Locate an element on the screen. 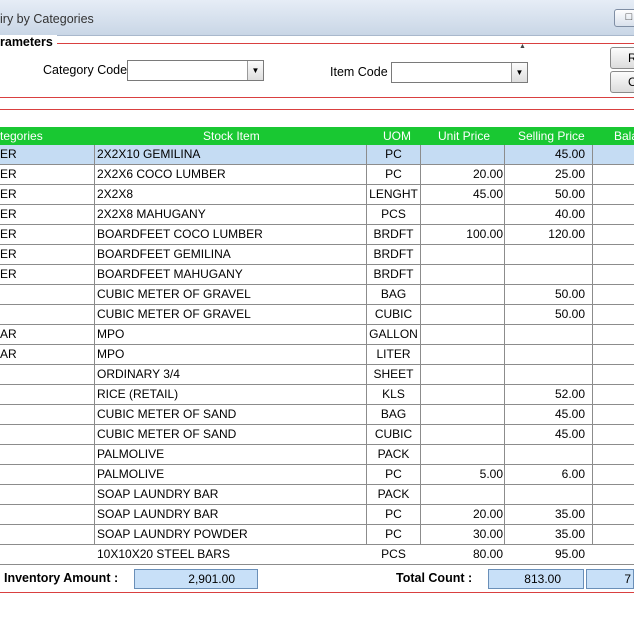 This screenshot has height=634, width=634. table-row: RICE (RETAIL) KLS 52.00 is located at coordinates (317, 395).